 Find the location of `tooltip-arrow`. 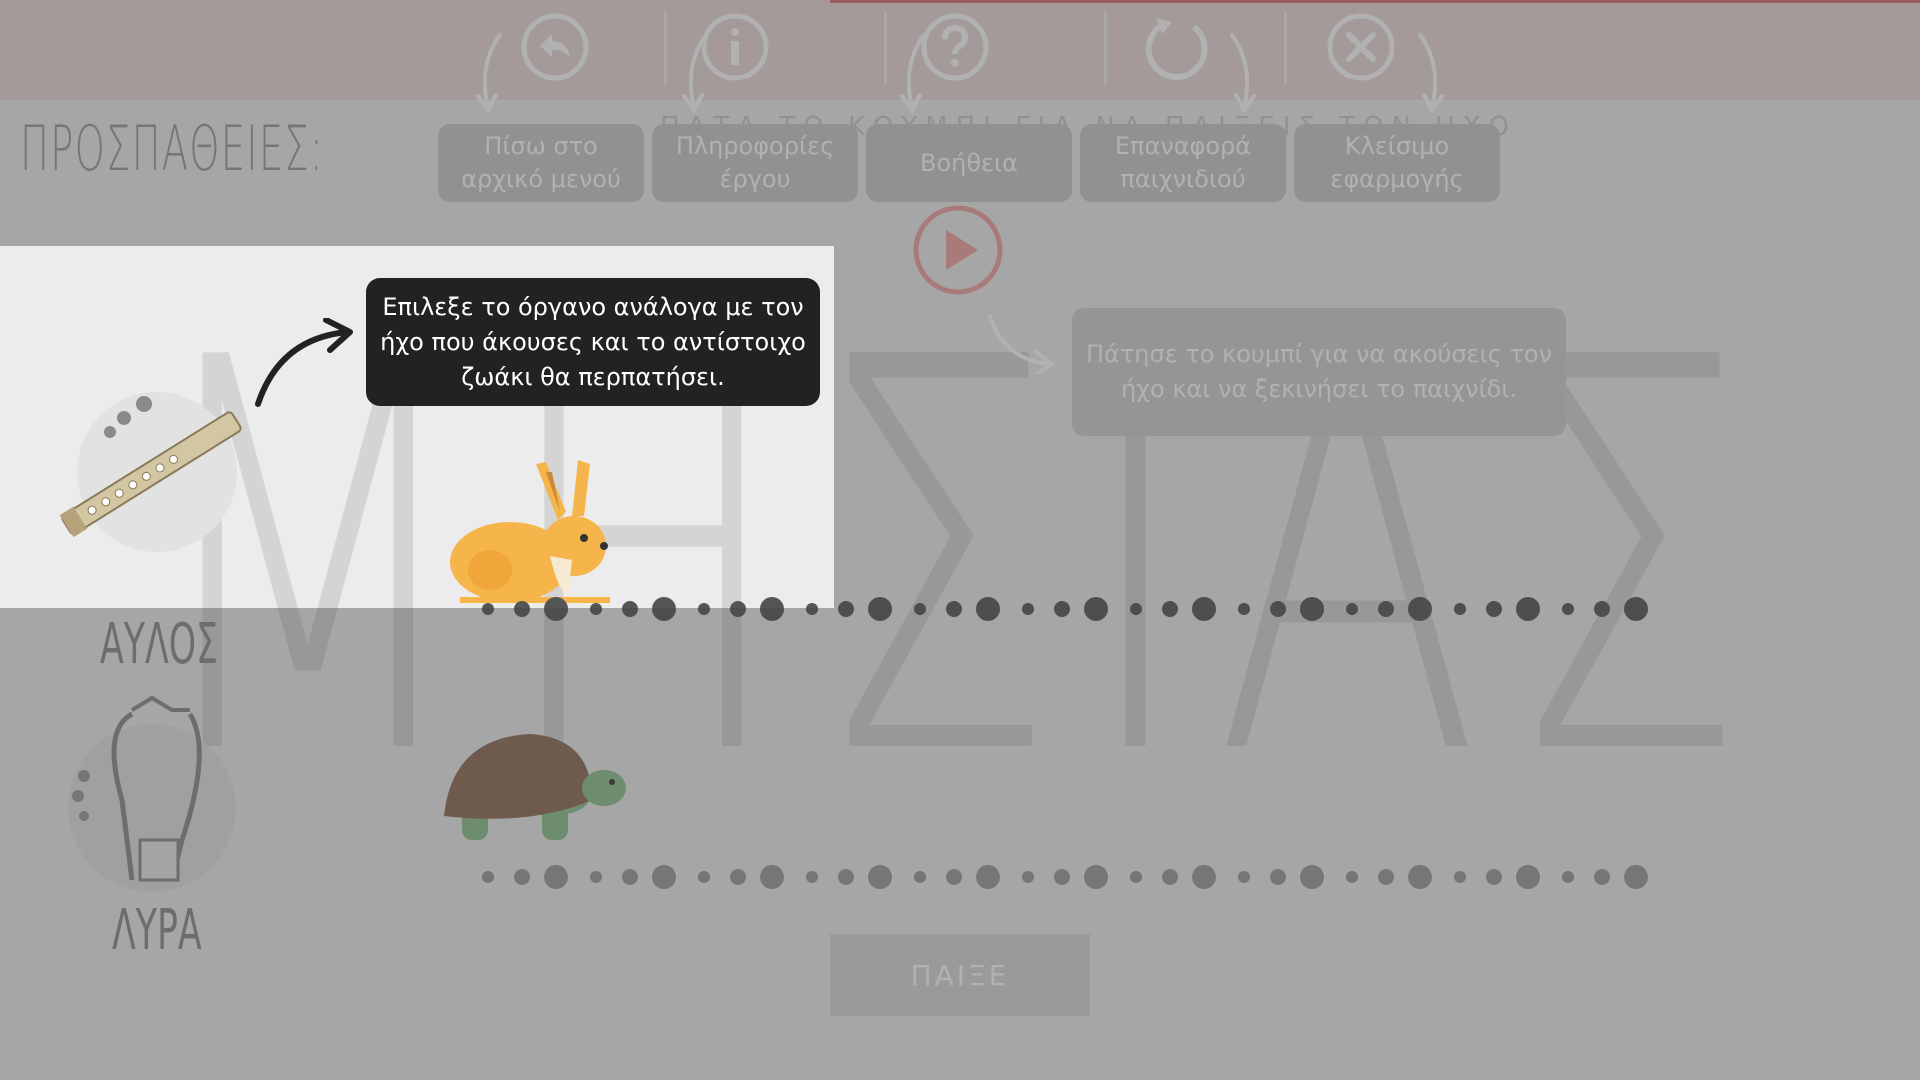

tooltip-arrow is located at coordinates (304, 362).